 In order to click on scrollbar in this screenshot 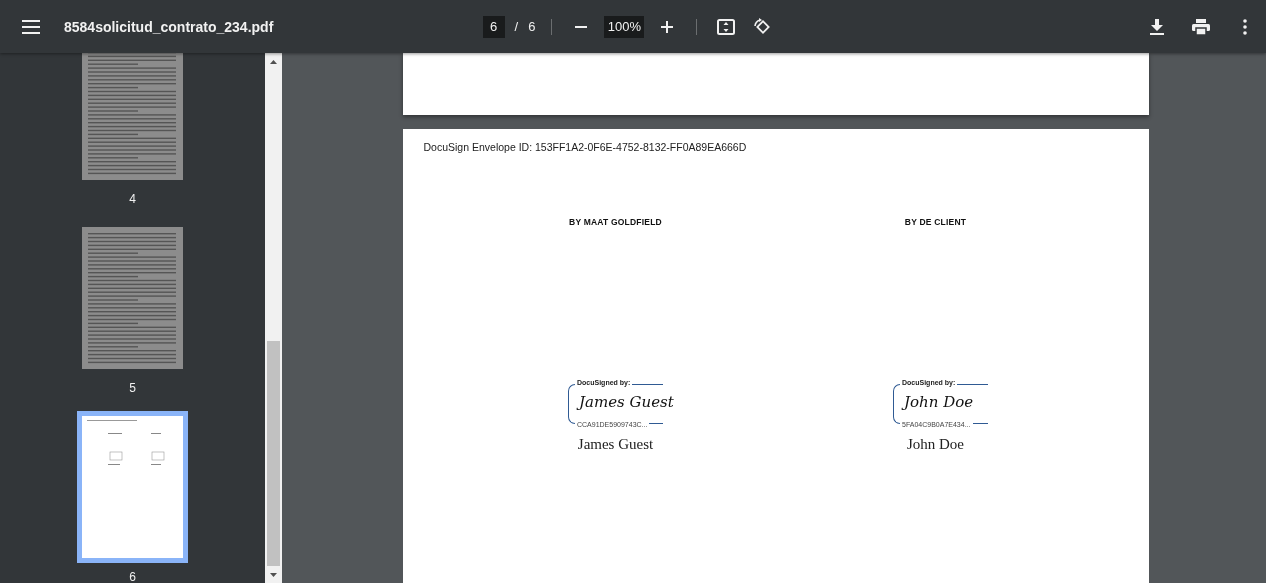, I will do `click(273, 318)`.